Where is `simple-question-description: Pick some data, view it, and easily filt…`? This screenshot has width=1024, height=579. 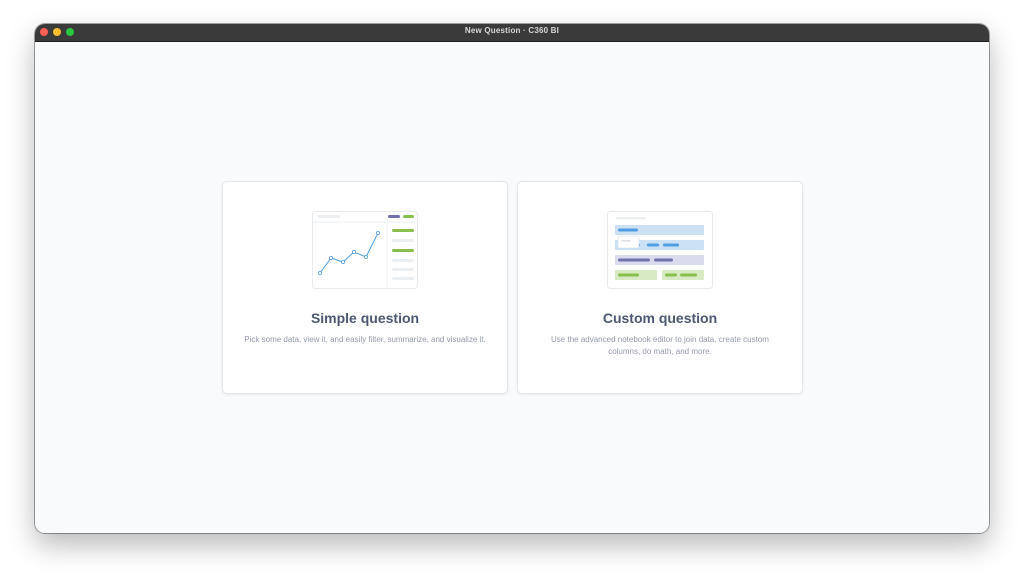 simple-question-description: Pick some data, view it, and easily filt… is located at coordinates (365, 339).